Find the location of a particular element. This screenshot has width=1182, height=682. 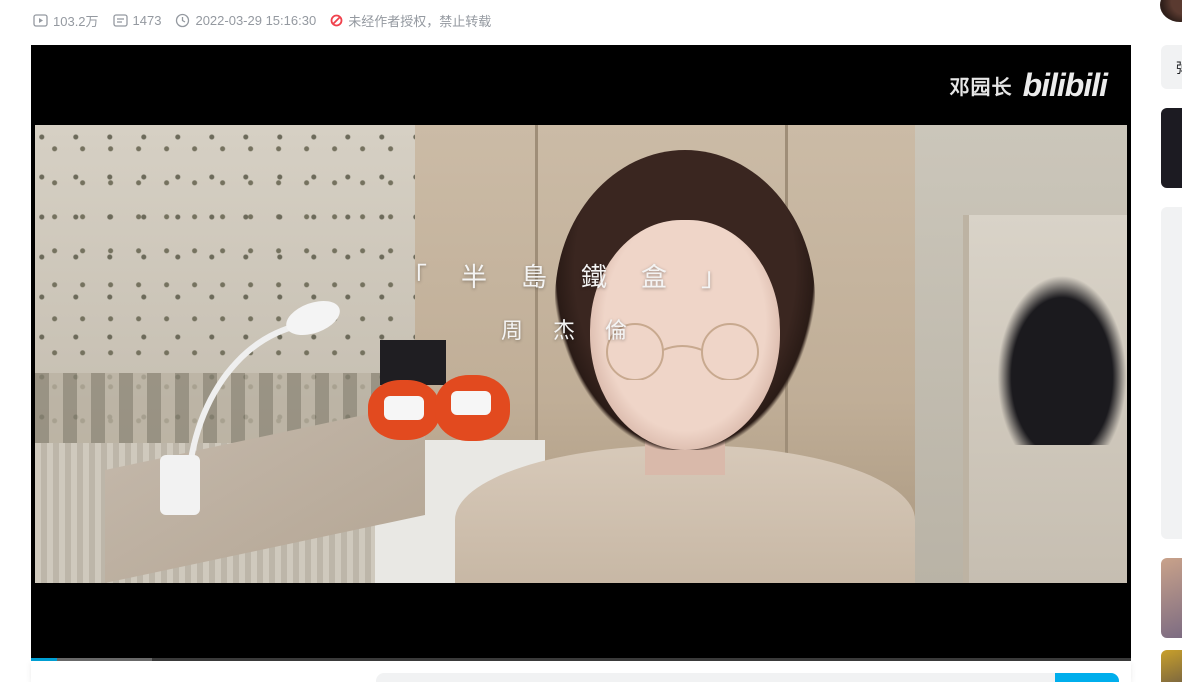

clock-icon is located at coordinates (182, 20).